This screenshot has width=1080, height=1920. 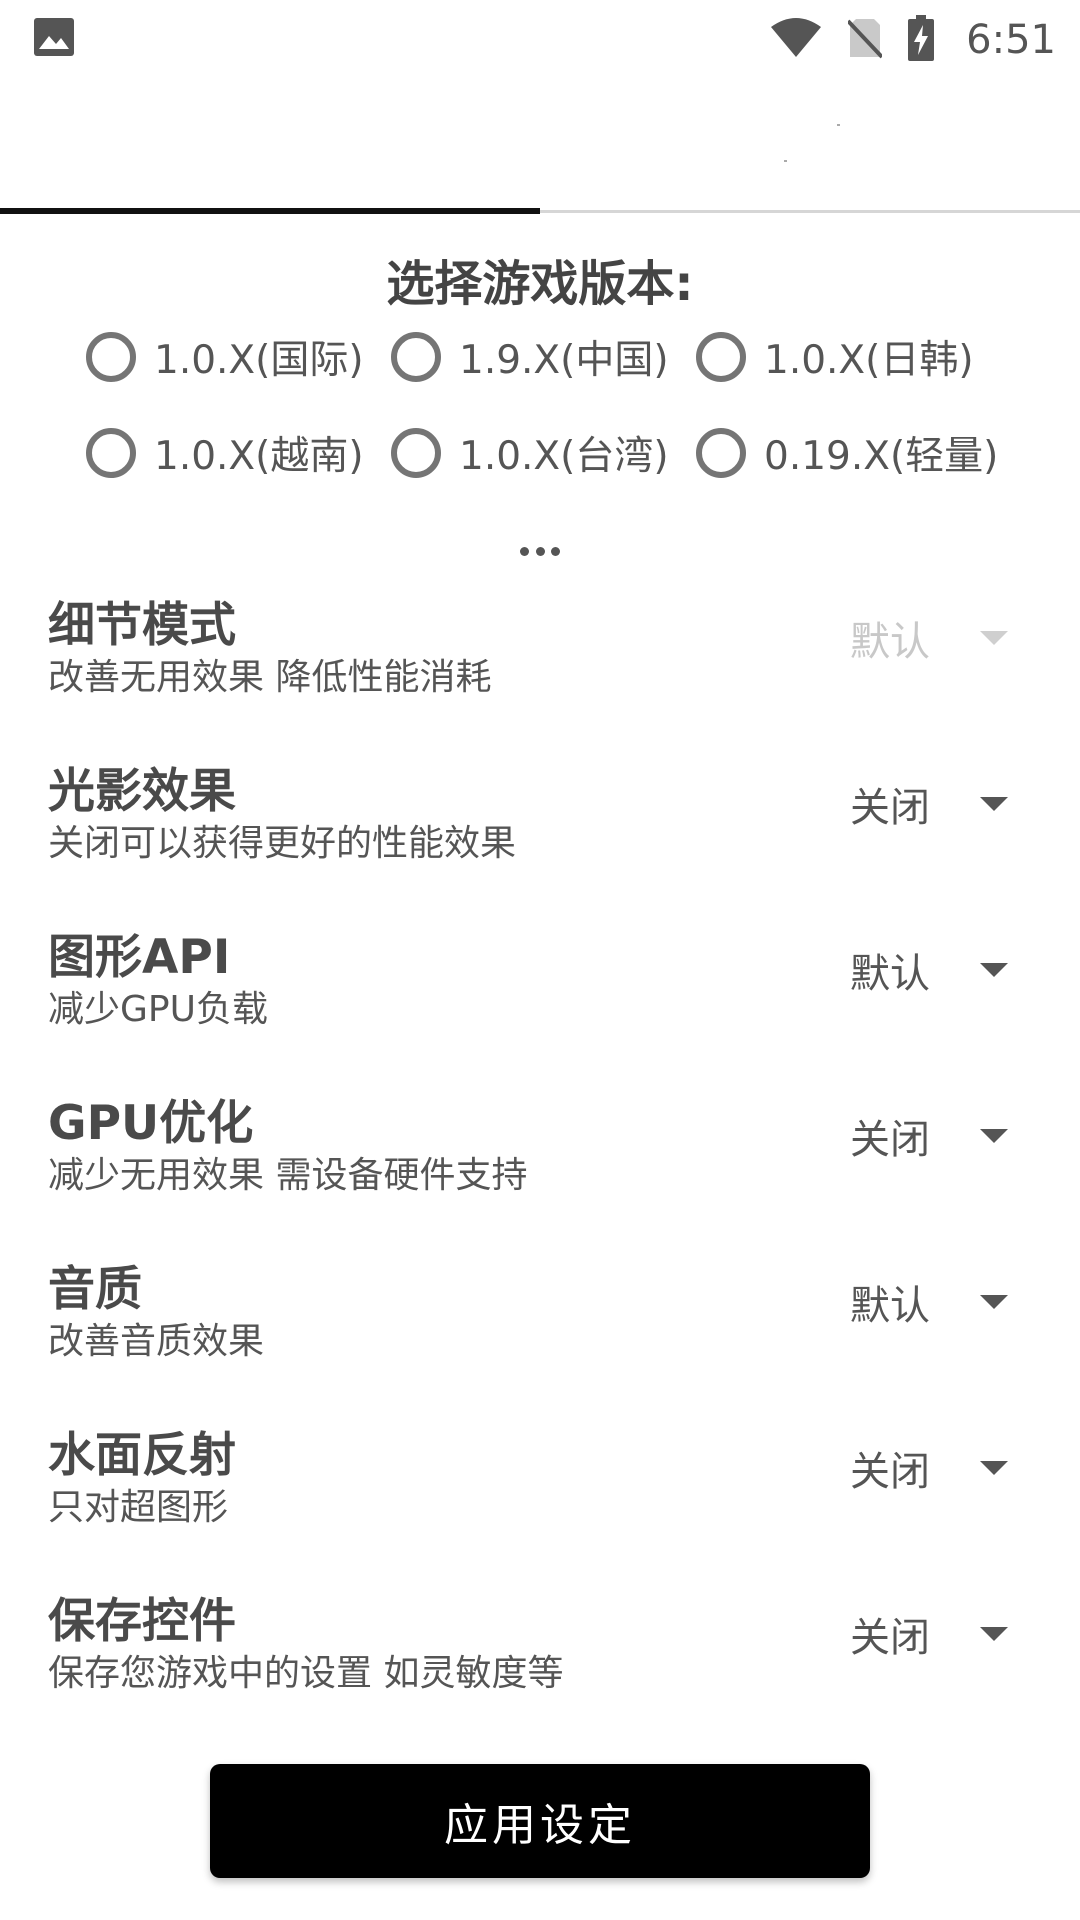 What do you see at coordinates (540, 998) in the screenshot?
I see `setting-graphics-api: 图形API 减少GPU负载 默认` at bounding box center [540, 998].